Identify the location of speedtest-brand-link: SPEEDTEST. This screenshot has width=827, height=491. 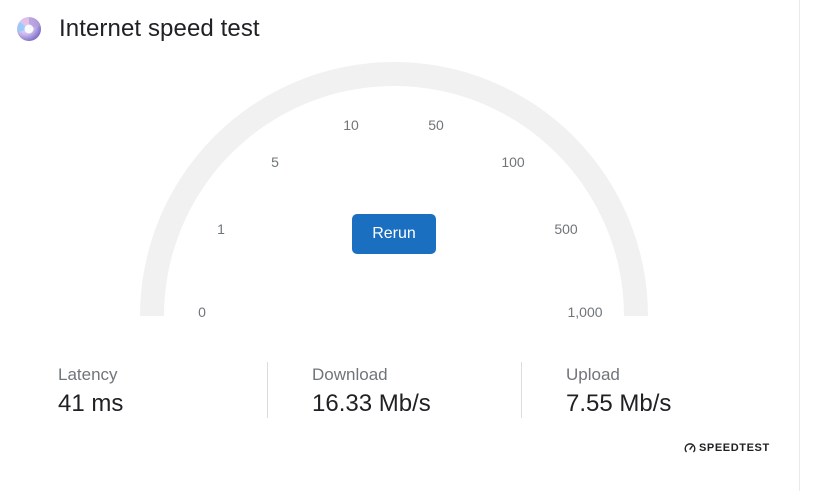
(727, 448).